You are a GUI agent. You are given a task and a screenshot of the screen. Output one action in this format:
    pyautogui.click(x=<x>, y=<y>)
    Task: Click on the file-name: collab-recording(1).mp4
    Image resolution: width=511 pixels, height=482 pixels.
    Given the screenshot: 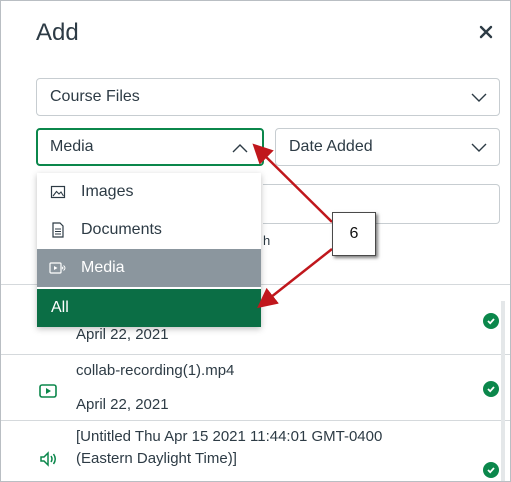 What is the action you would take?
    pyautogui.click(x=155, y=370)
    